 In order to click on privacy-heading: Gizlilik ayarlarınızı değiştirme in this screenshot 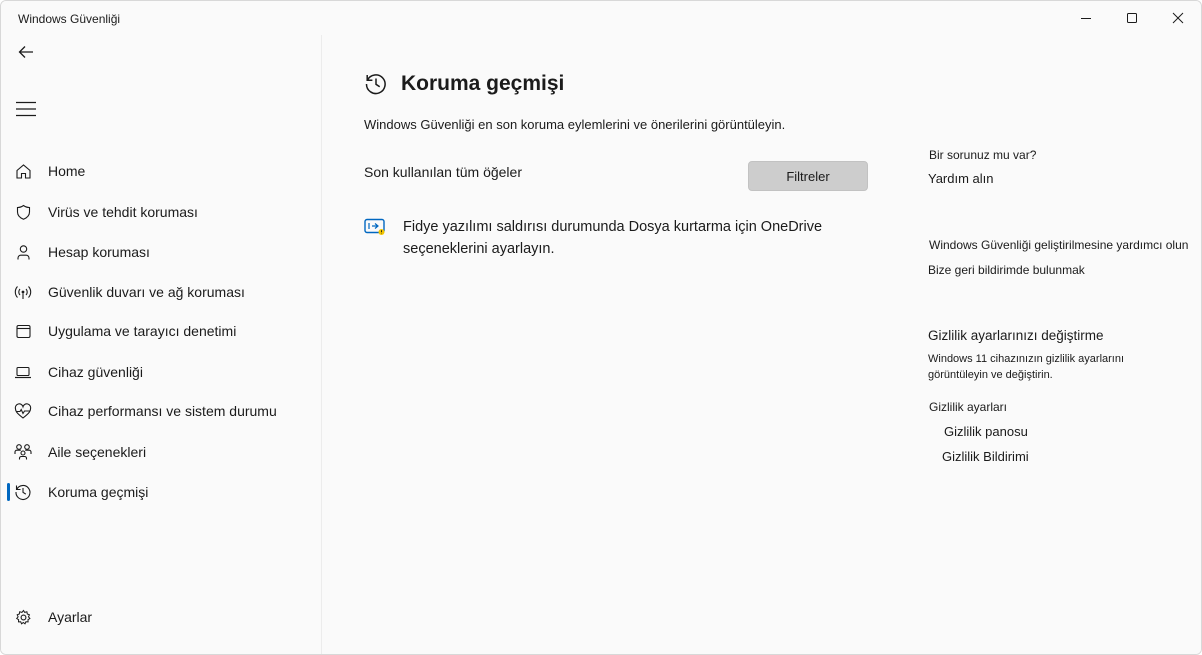, I will do `click(1016, 335)`.